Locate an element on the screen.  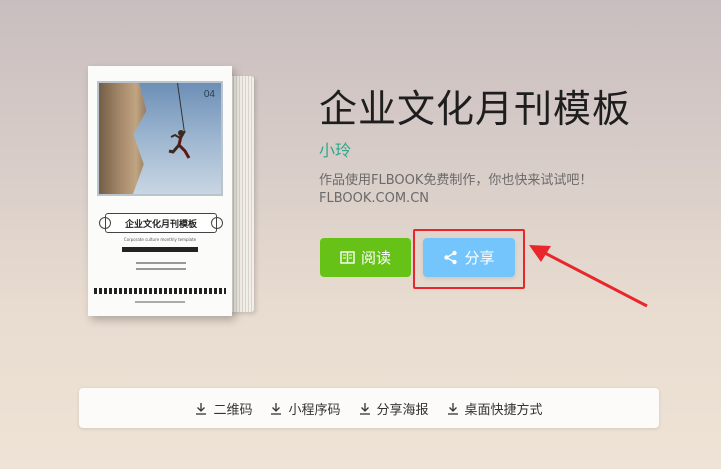
rope-image is located at coordinates (181, 107).